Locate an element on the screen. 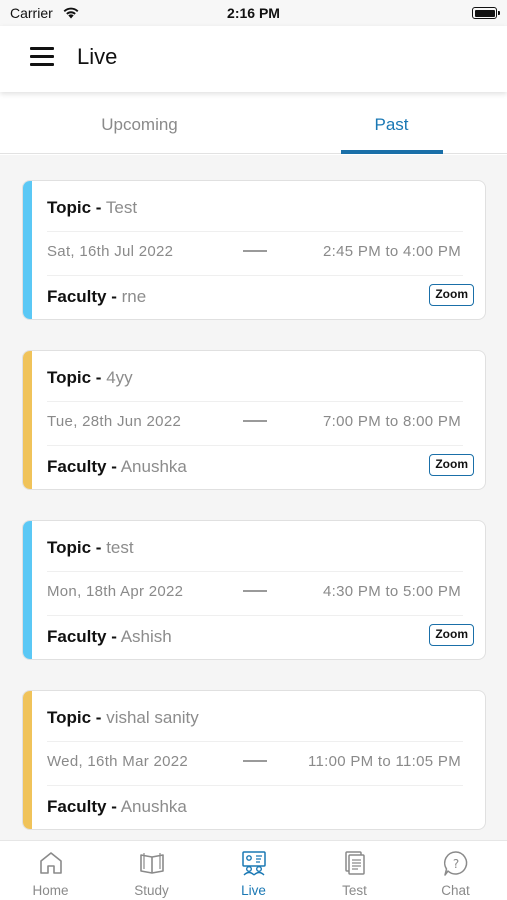 The width and height of the screenshot is (507, 900). session-time: 7:00 PM to 8:00 PM is located at coordinates (392, 421).